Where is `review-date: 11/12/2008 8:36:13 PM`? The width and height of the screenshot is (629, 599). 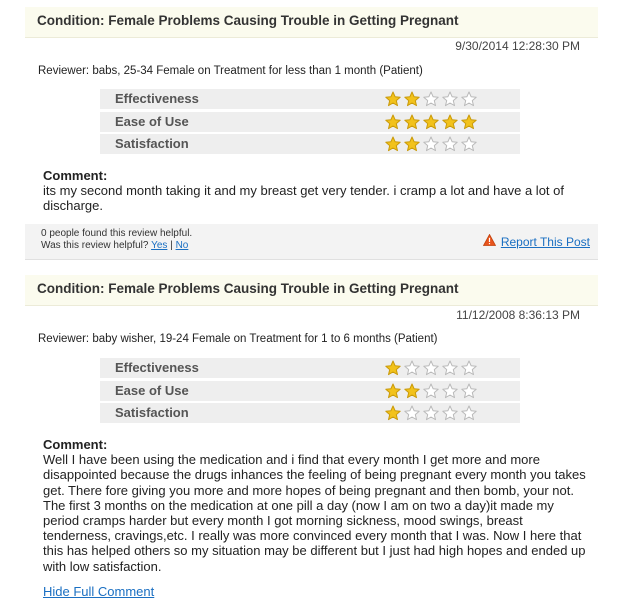
review-date: 11/12/2008 8:36:13 PM is located at coordinates (518, 315).